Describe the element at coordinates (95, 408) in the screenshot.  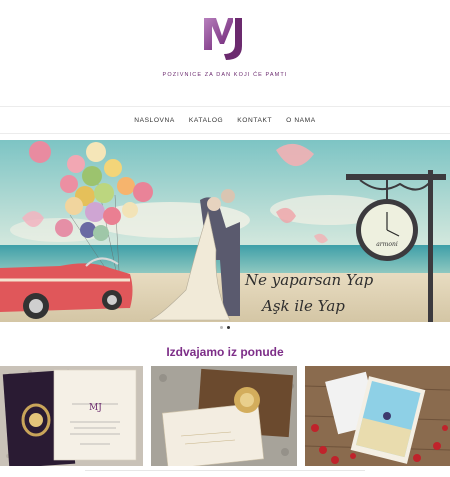
I see `product-card-1-monogram: MJ` at that location.